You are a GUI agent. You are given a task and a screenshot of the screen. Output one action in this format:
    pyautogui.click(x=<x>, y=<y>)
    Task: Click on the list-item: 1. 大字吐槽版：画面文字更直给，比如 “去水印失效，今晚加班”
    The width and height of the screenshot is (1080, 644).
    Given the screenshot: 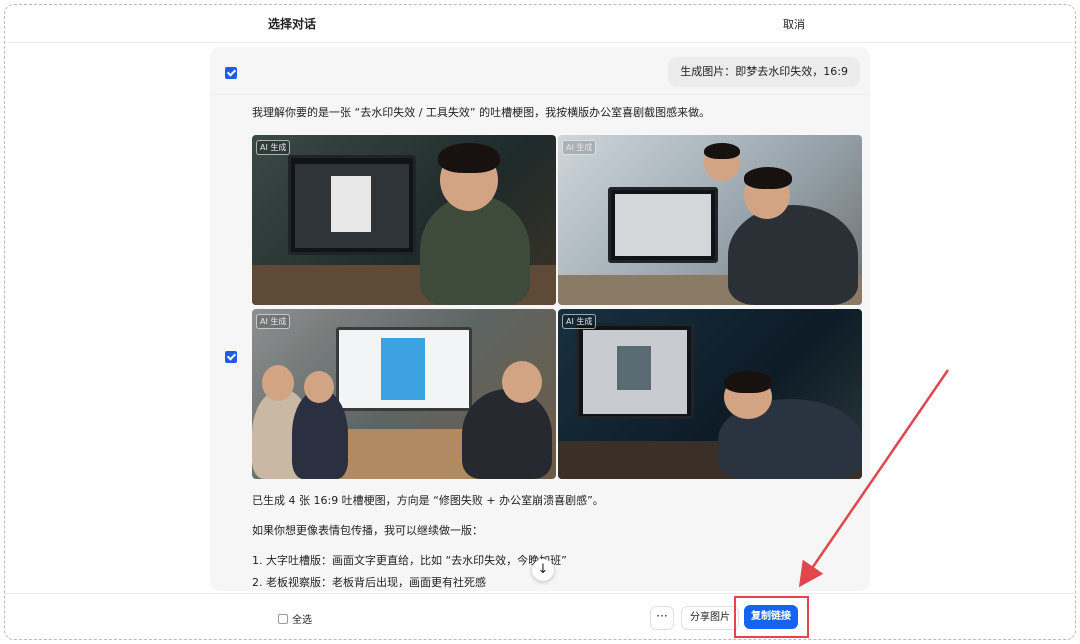 What is the action you would take?
    pyautogui.click(x=409, y=560)
    